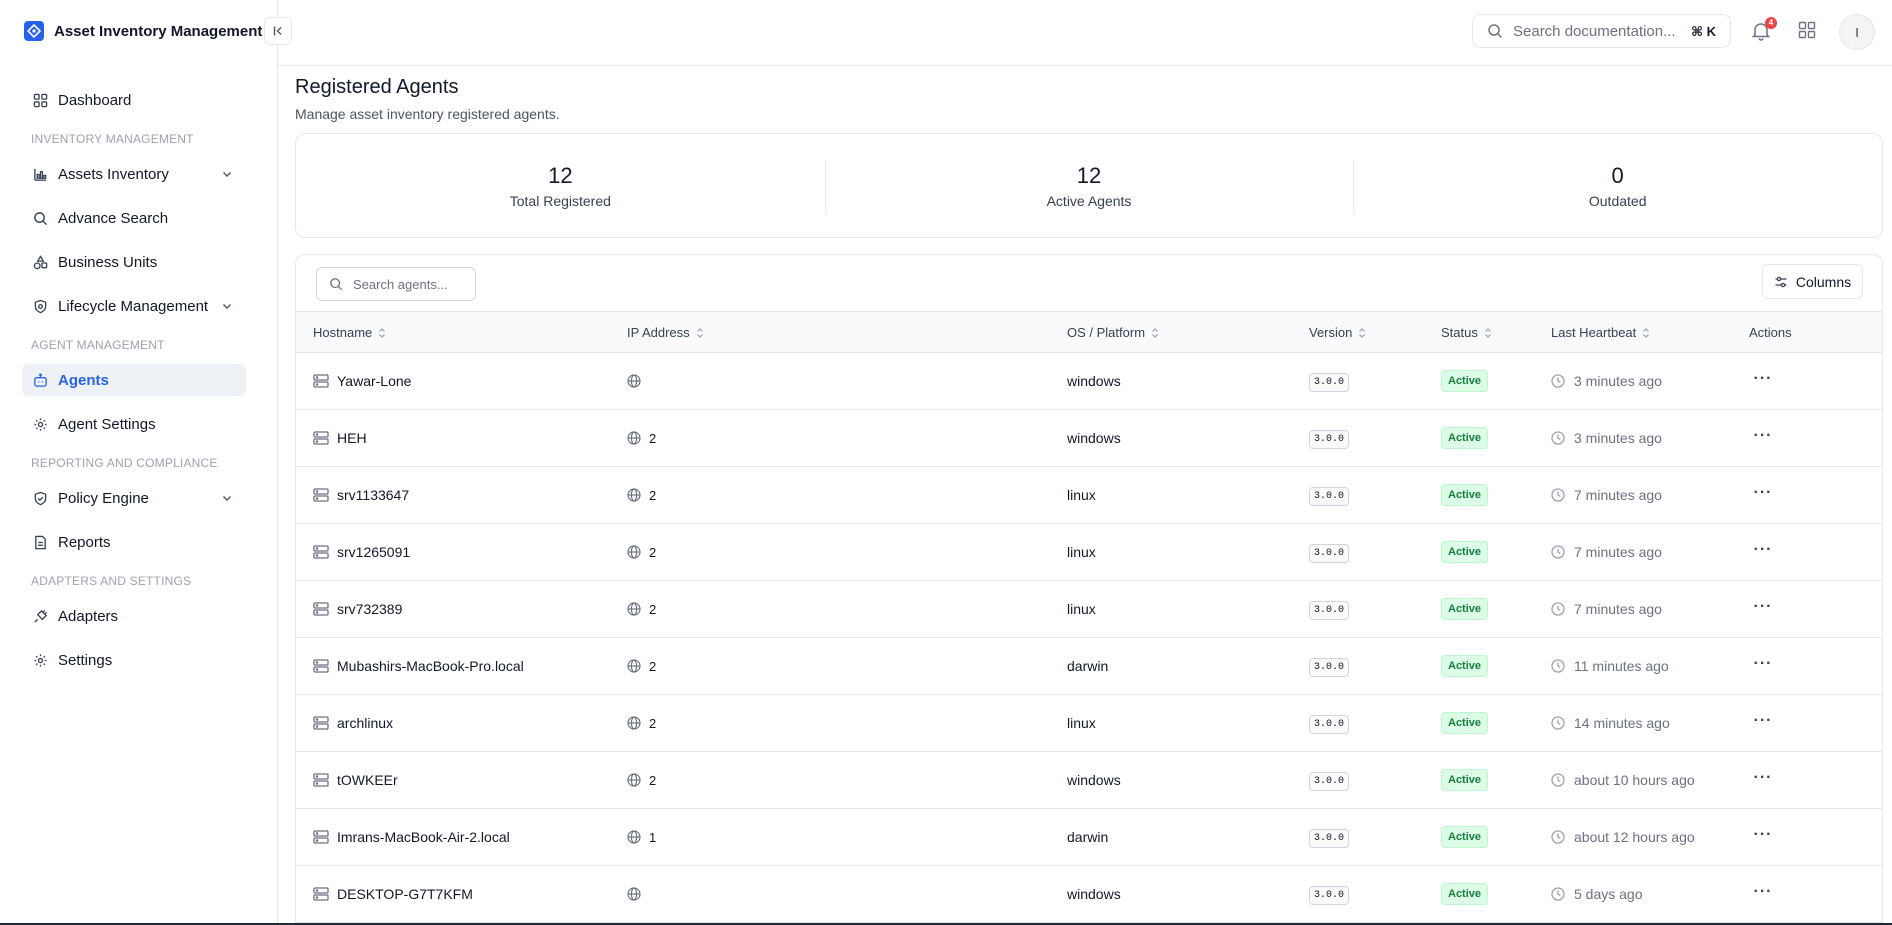  What do you see at coordinates (1188, 332) in the screenshot?
I see `column-os-platform: OS / Platform` at bounding box center [1188, 332].